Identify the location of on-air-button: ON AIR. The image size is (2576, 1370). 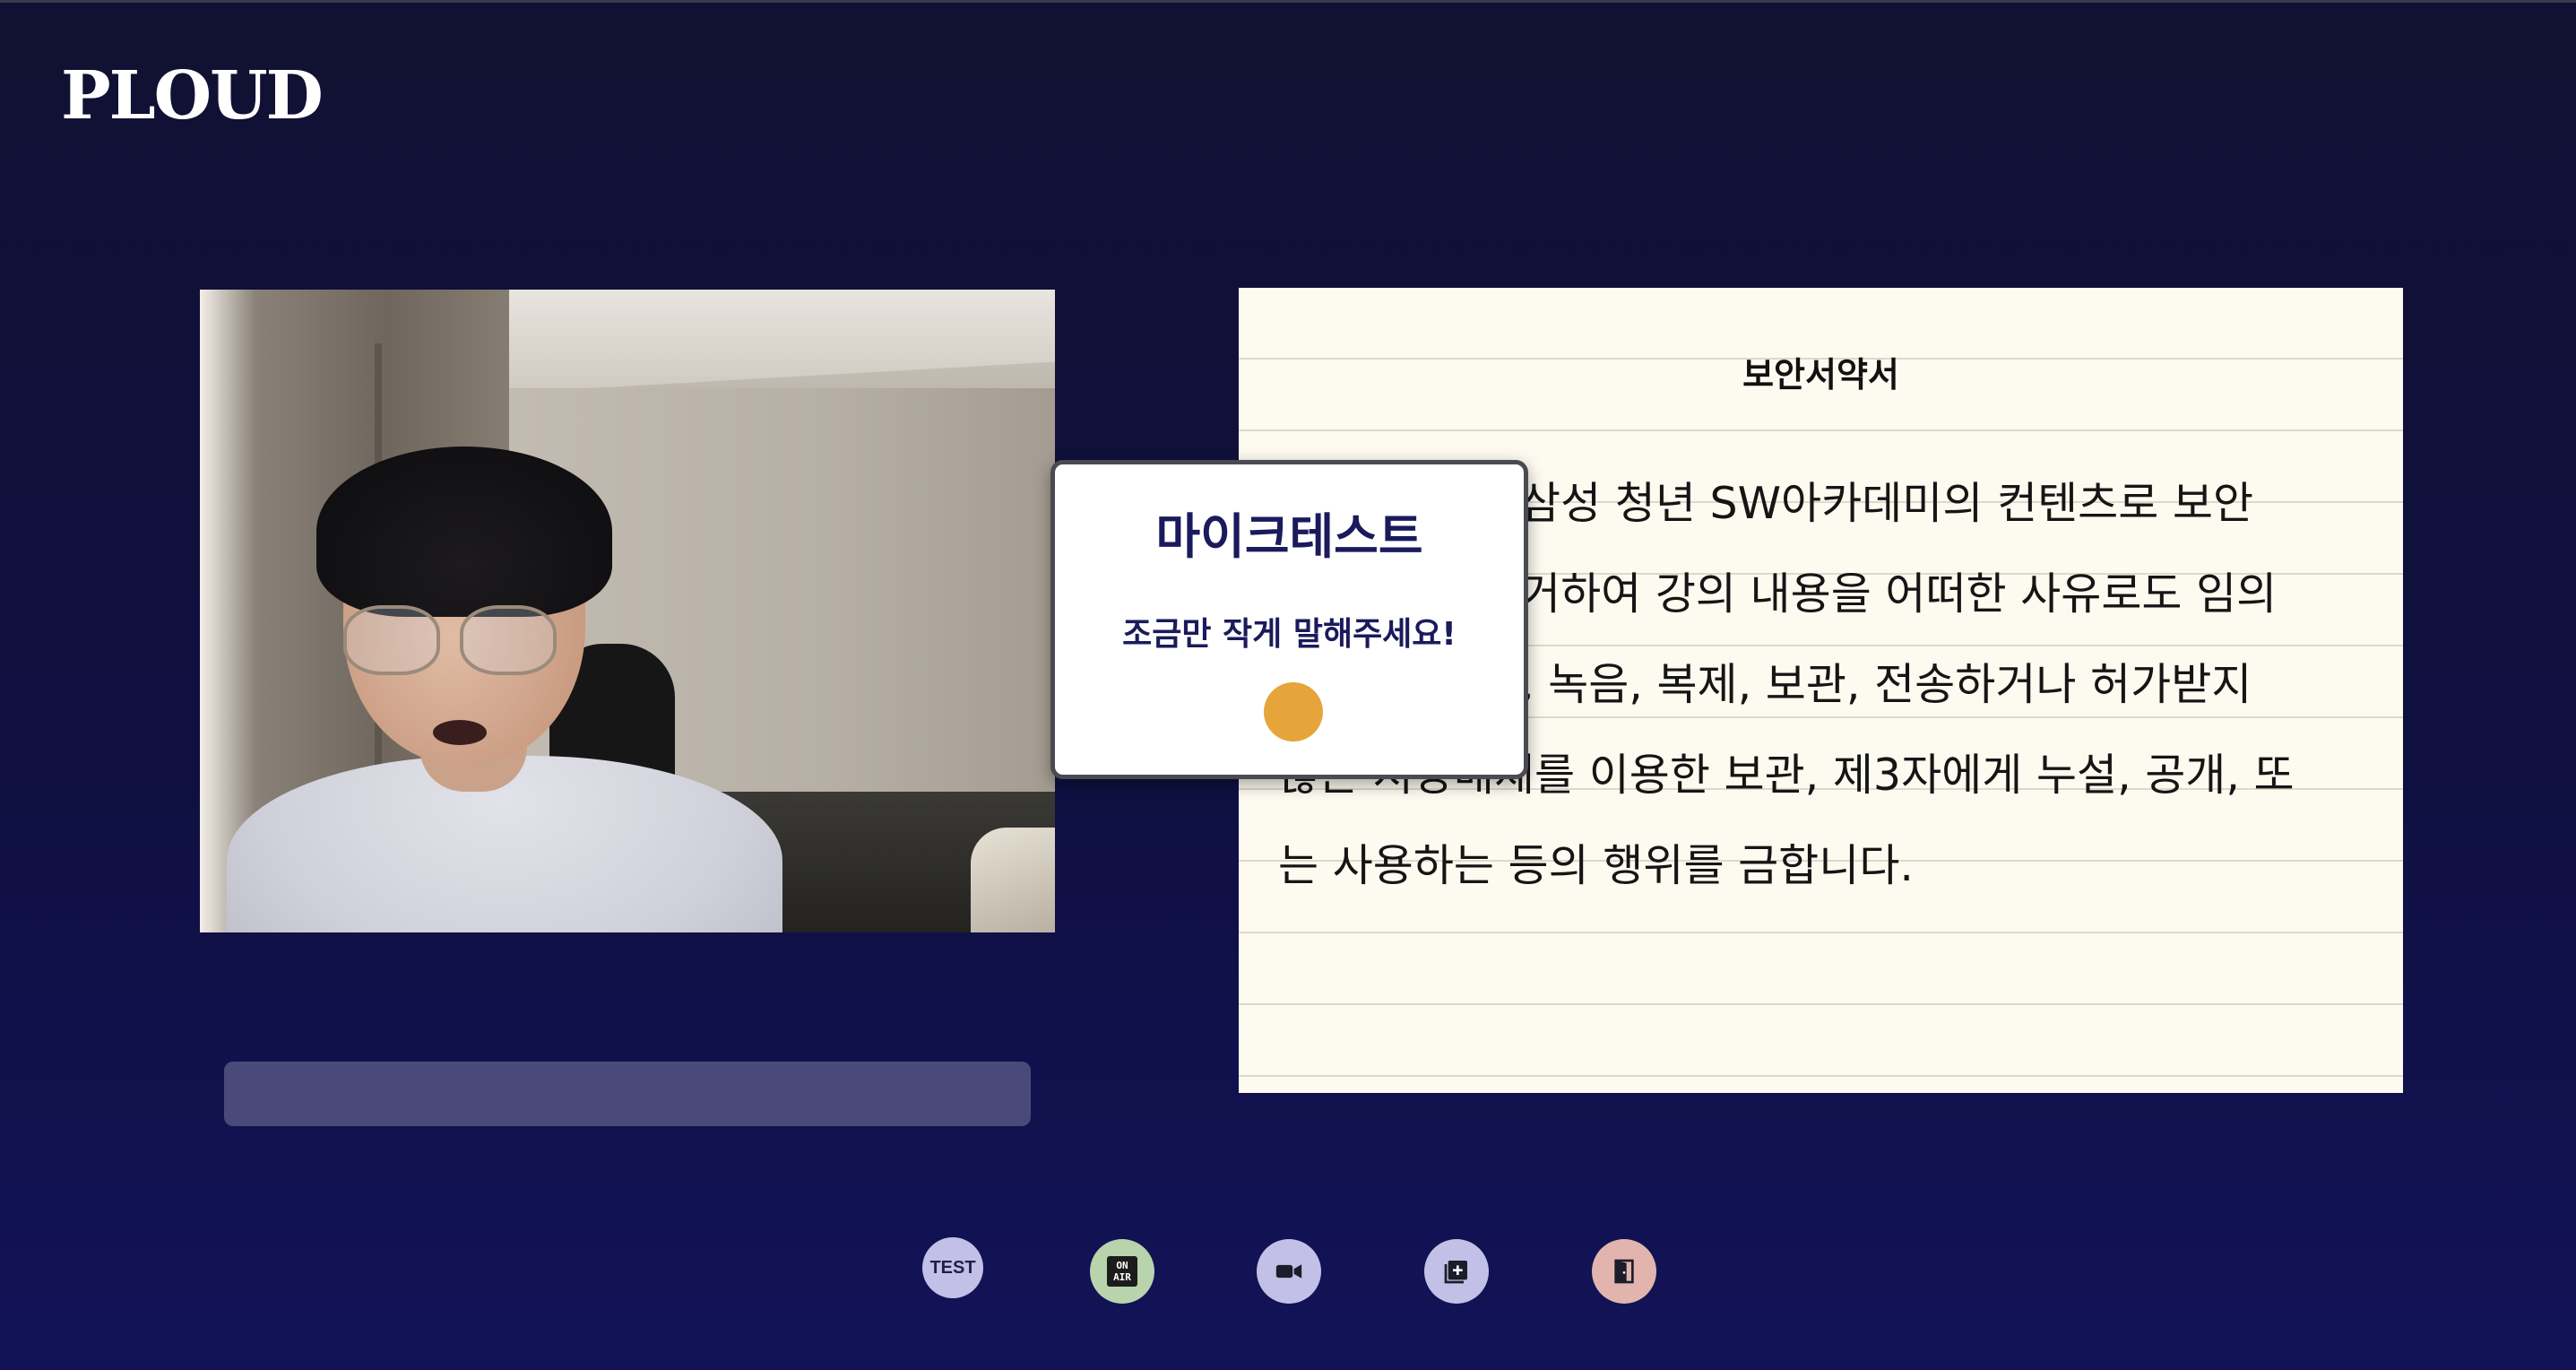
(1122, 1271).